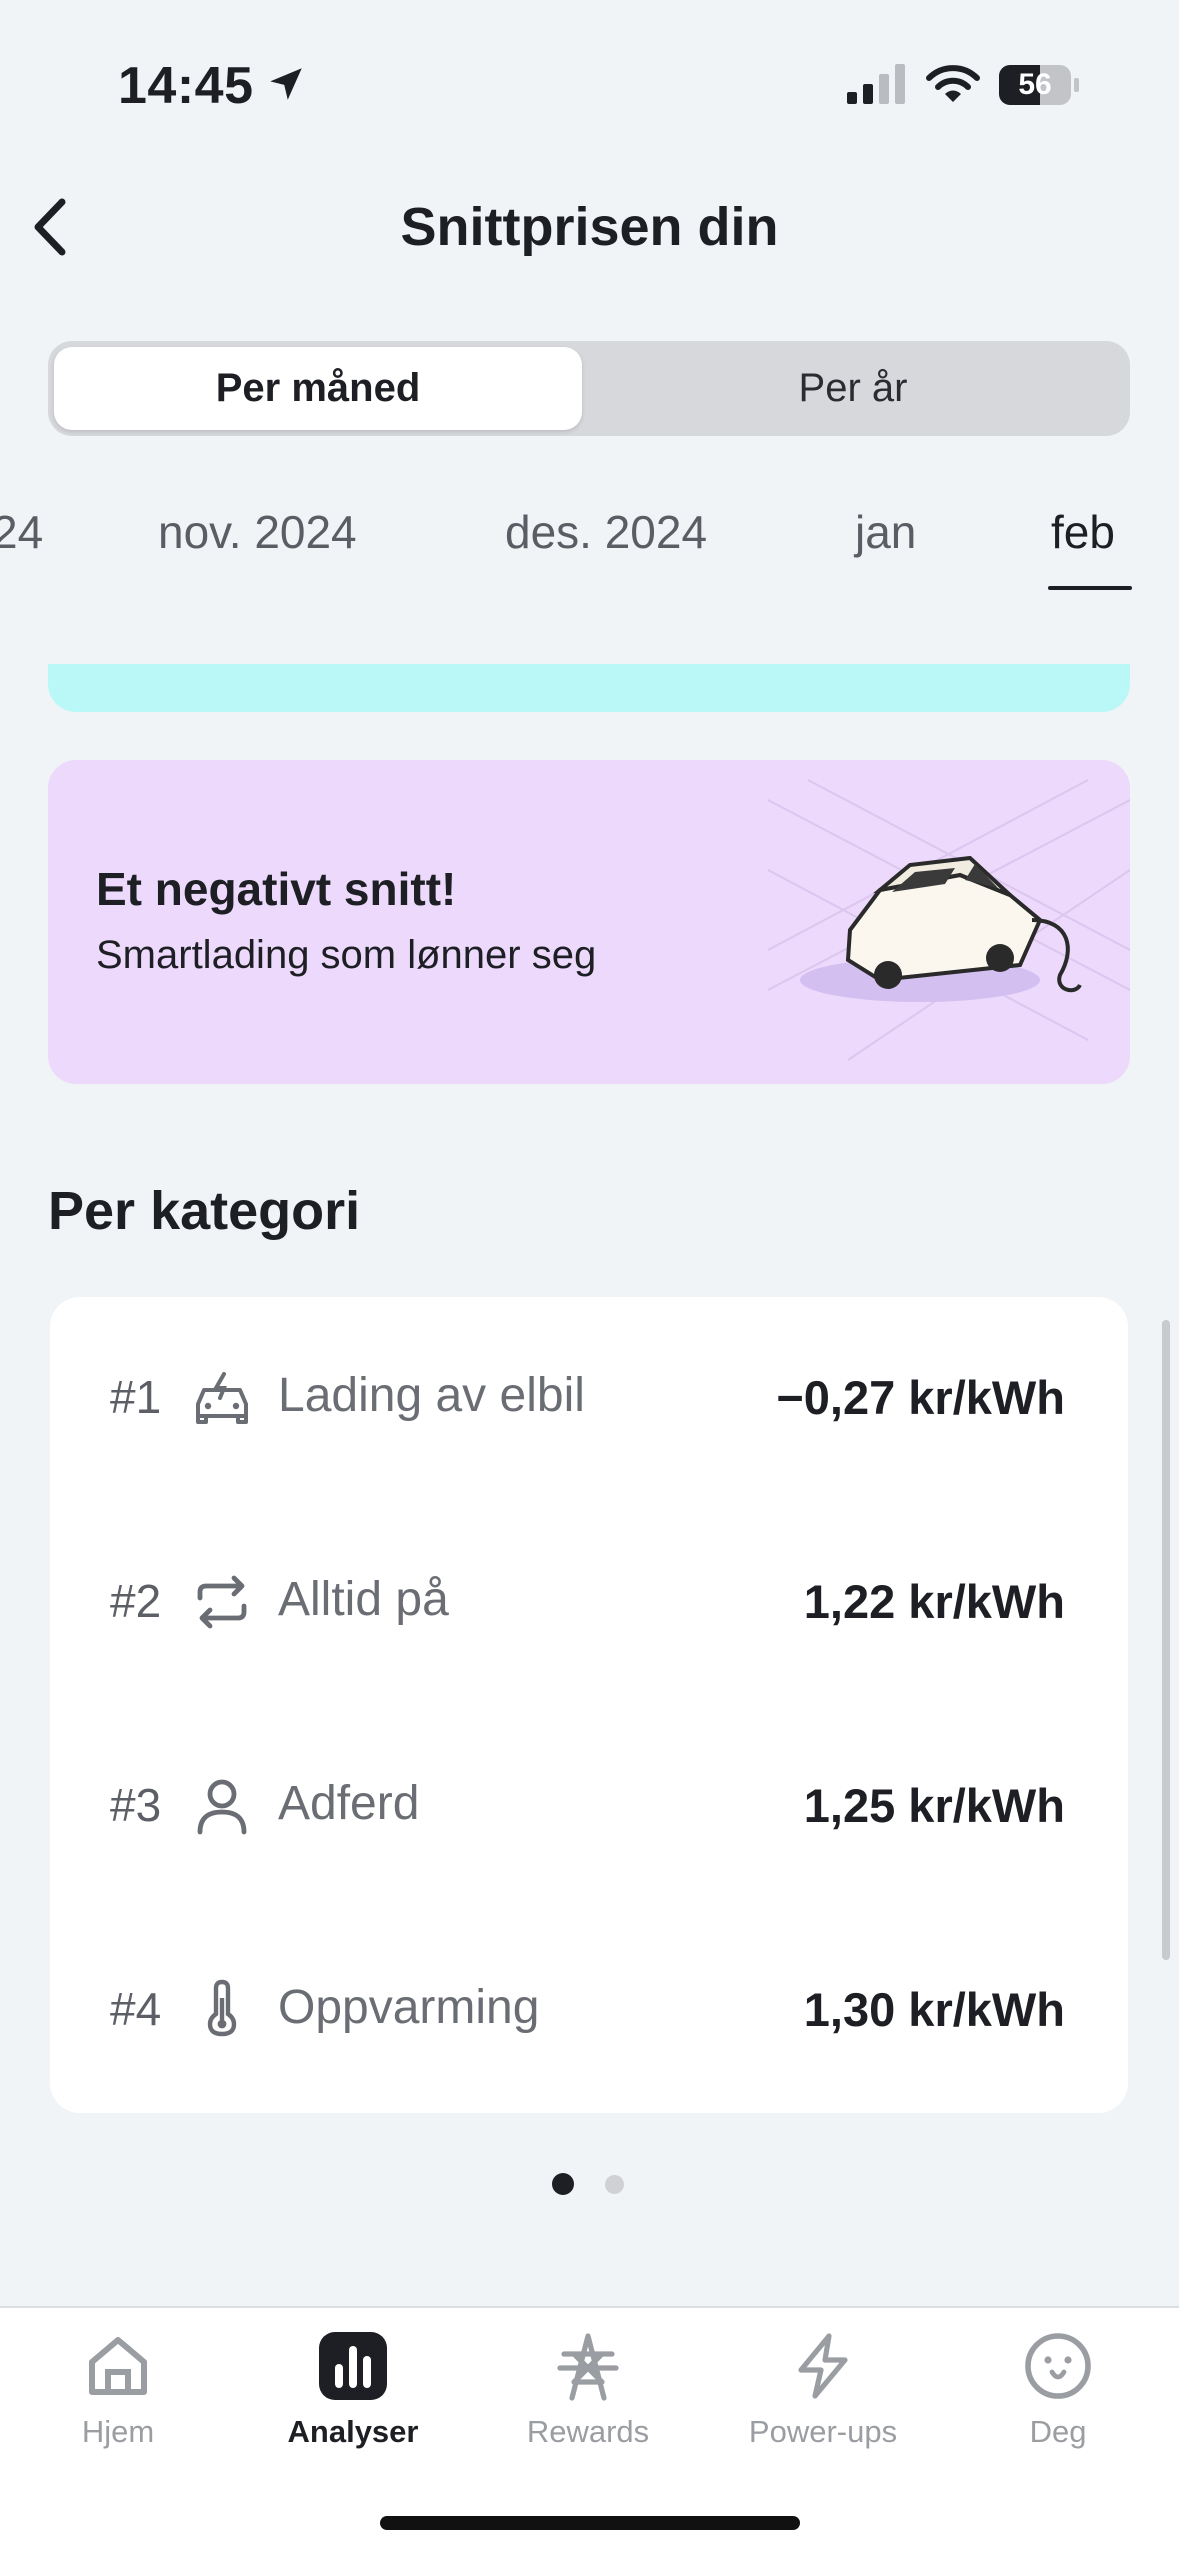 The image size is (1179, 2558). I want to click on category-label: Lading av elbil, so click(431, 1395).